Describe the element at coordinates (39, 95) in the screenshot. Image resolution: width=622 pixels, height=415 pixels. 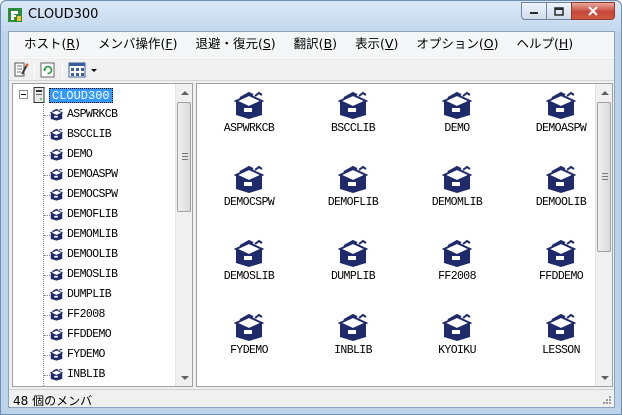
I see `server-icon` at that location.